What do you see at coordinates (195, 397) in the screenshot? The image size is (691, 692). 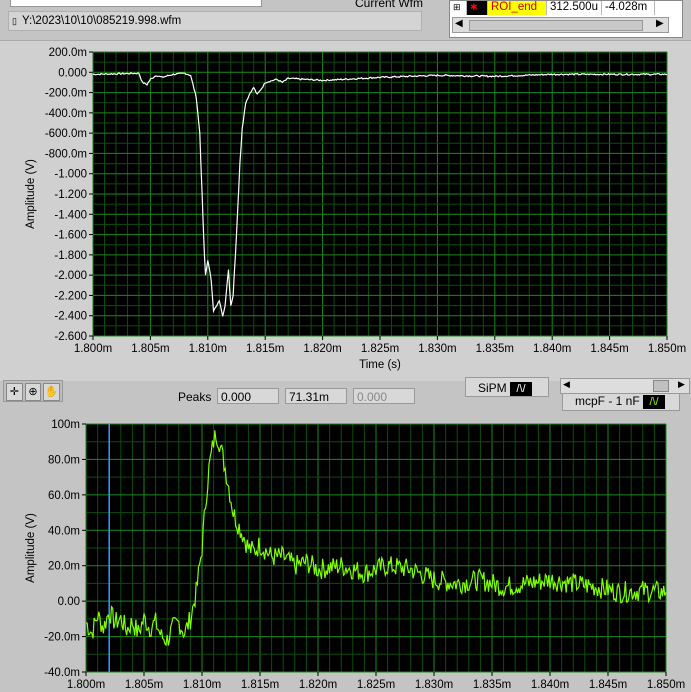 I see `peaks-label: Peaks` at bounding box center [195, 397].